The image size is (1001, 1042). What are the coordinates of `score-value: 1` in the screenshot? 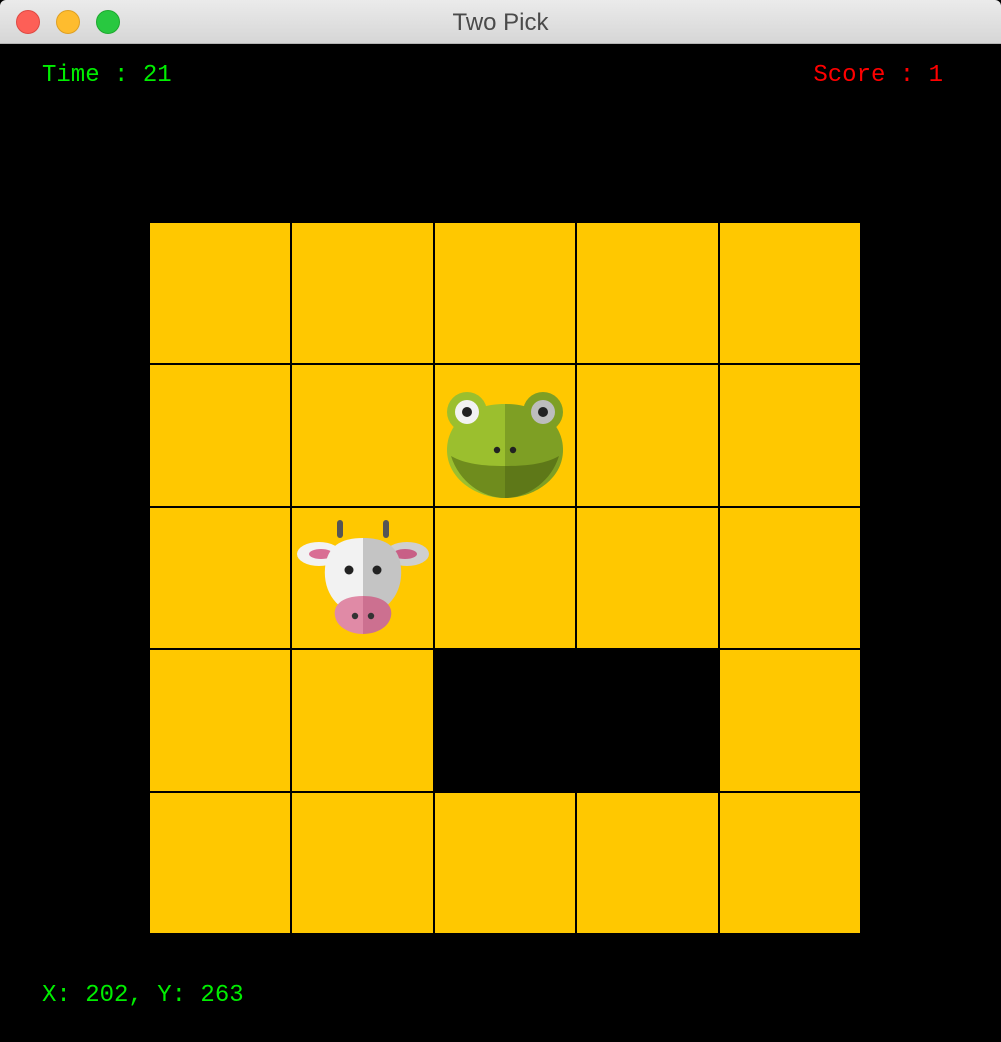 It's located at (935, 75).